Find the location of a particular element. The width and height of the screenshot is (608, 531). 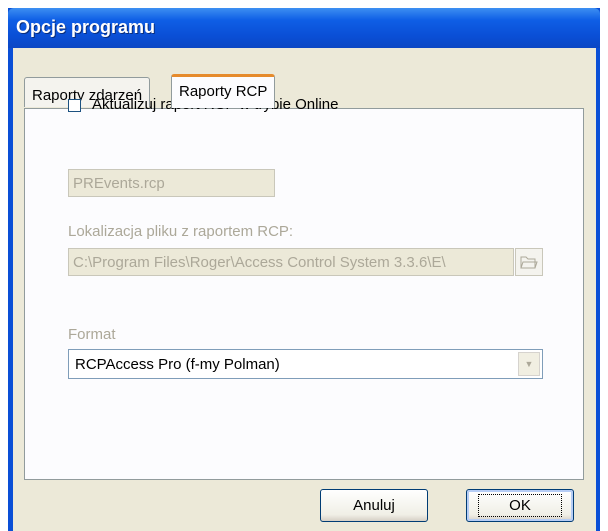

ok-button: OK is located at coordinates (520, 505).